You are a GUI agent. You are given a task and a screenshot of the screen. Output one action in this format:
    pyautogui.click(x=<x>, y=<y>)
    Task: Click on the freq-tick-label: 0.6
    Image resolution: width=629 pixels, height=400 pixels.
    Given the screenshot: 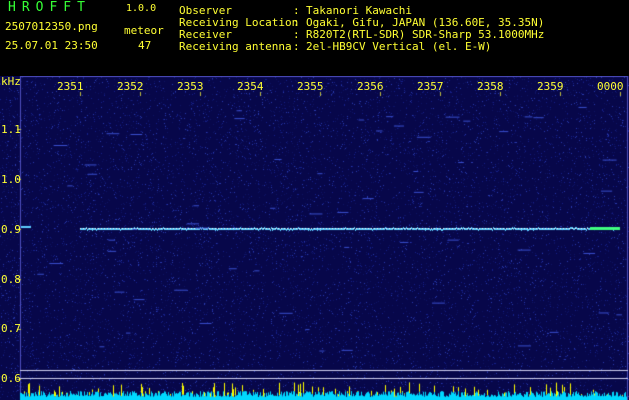 What is the action you would take?
    pyautogui.click(x=11, y=378)
    